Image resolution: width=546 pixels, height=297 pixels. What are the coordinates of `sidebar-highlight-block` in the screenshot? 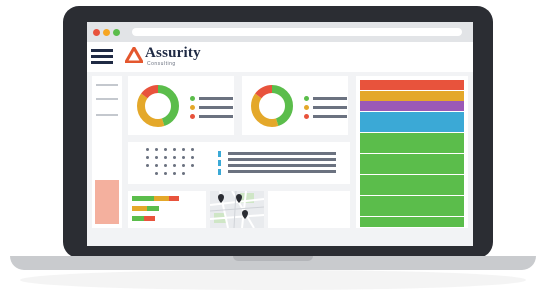 It's located at (107, 202).